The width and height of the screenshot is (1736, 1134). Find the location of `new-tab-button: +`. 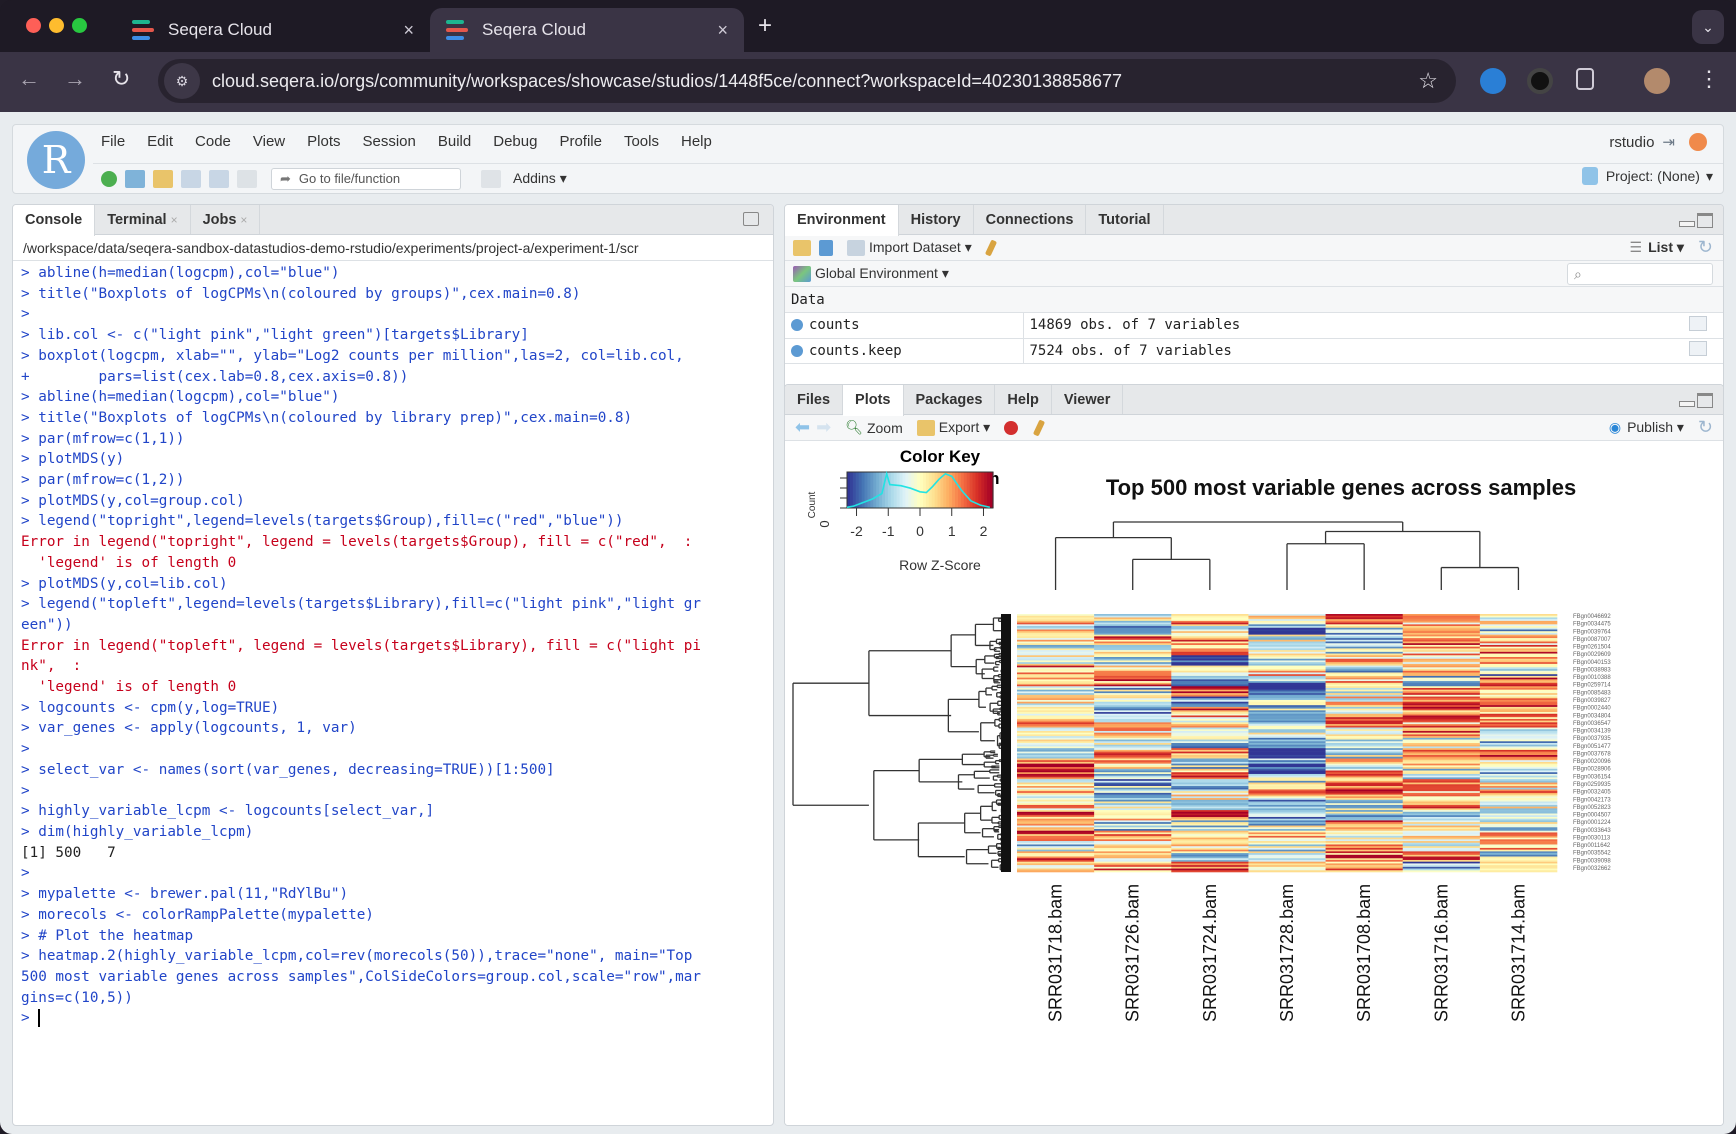

new-tab-button: + is located at coordinates (765, 26).